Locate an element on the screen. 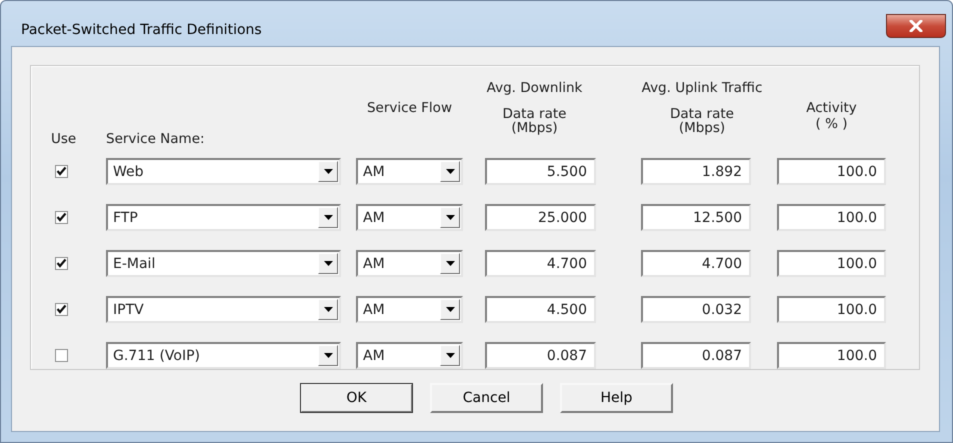 Image resolution: width=953 pixels, height=443 pixels. downlink-rate-field: 0.087 is located at coordinates (540, 355).